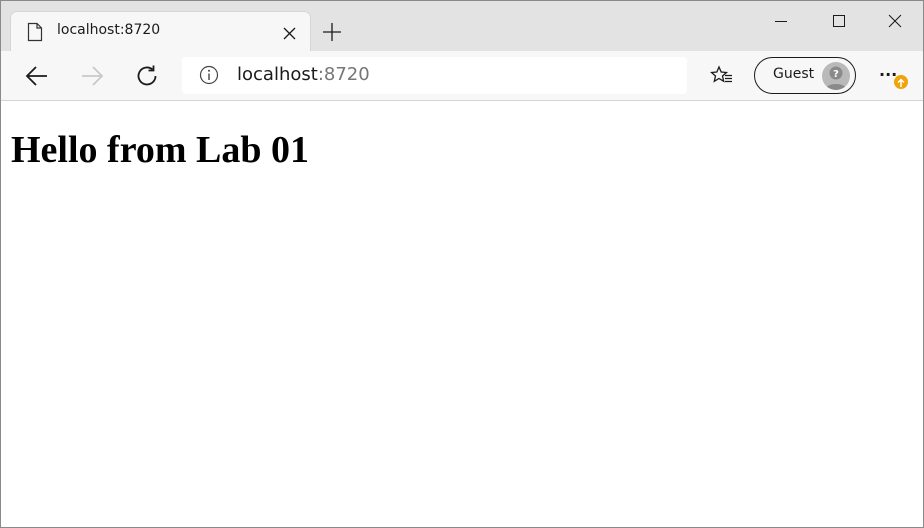 This screenshot has height=528, width=924. I want to click on close-icon, so click(289, 32).